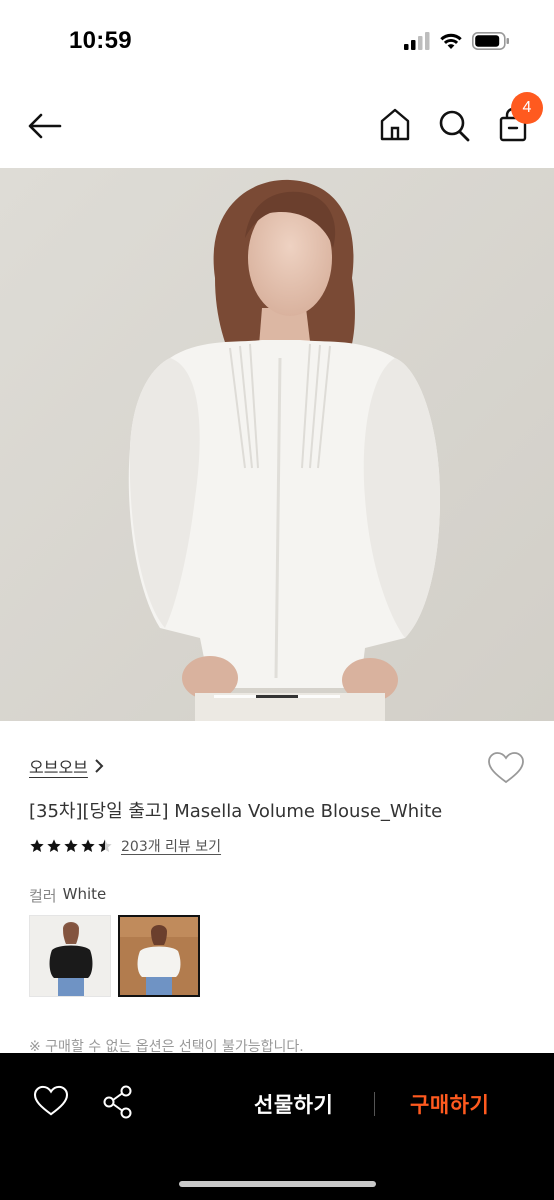 The image size is (554, 1200). I want to click on share-button, so click(118, 1102).